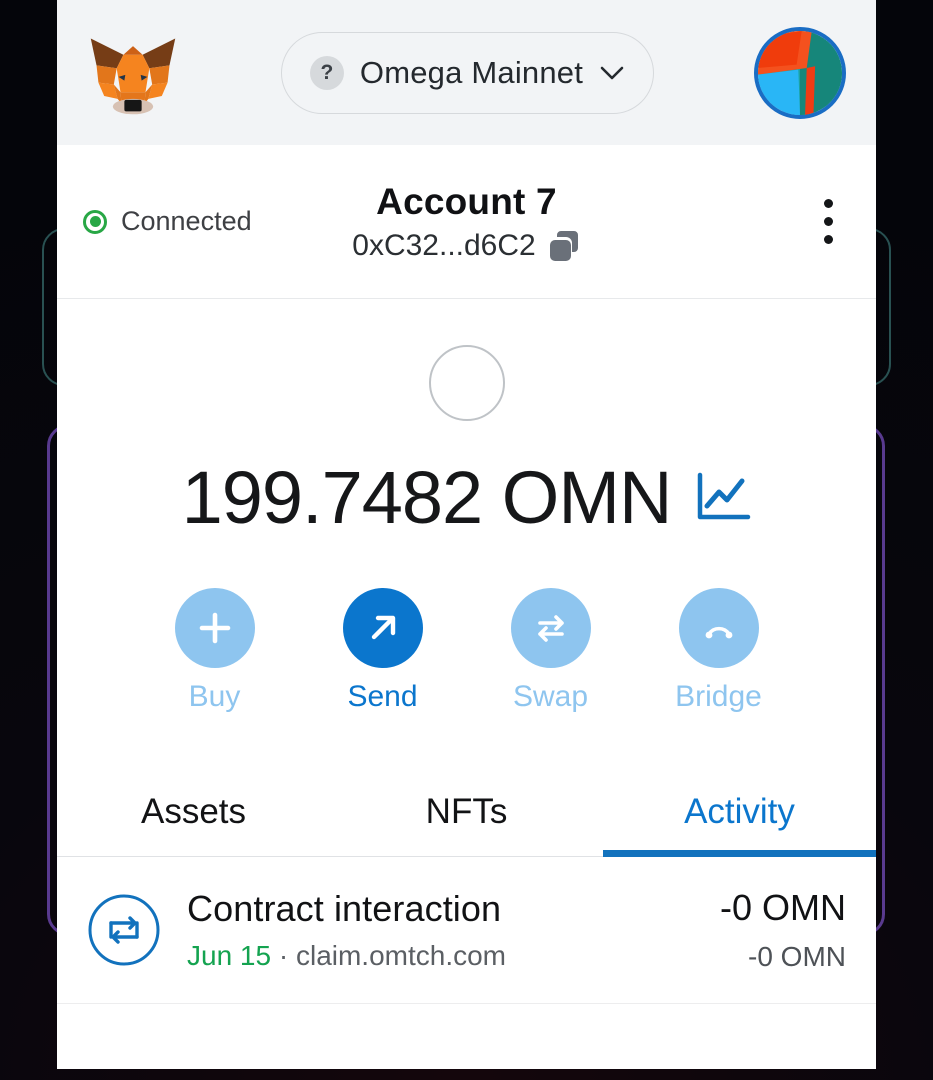 This screenshot has width=933, height=1080. I want to click on copy-address-button: 0xC32...d6C2, so click(466, 246).